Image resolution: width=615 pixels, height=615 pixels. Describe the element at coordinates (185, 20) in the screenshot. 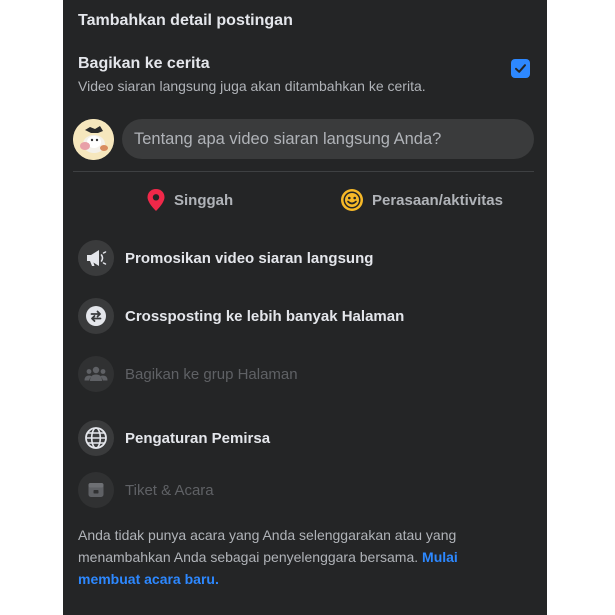

I see `panel-title: Tambahkan detail postingan` at that location.